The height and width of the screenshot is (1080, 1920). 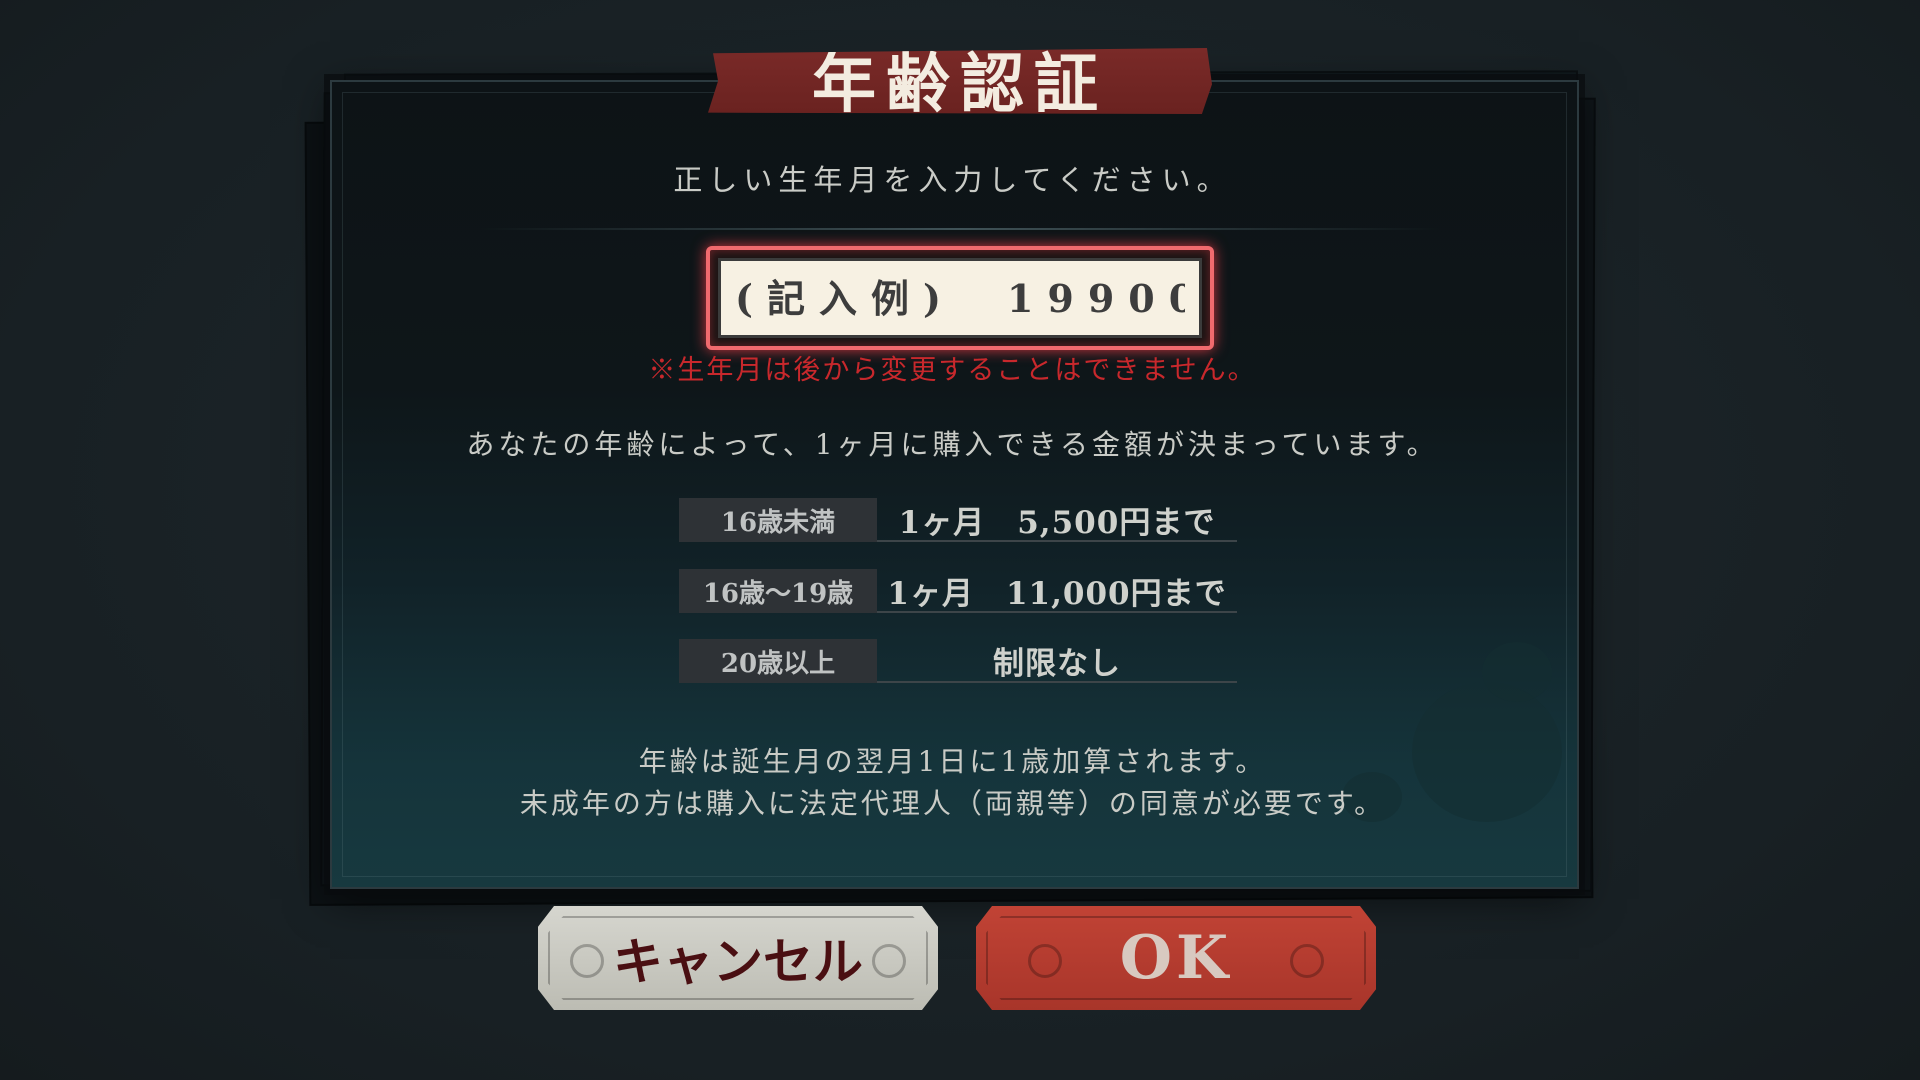 I want to click on limit-amount: 制限なし, so click(x=1057, y=661).